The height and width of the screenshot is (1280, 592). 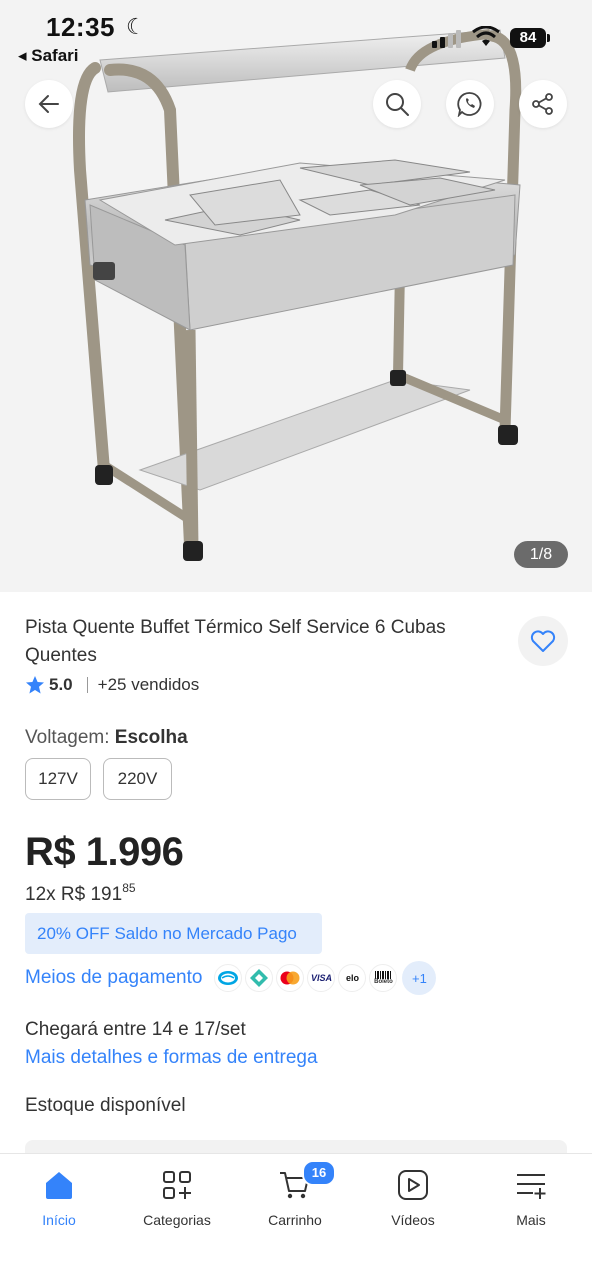 What do you see at coordinates (383, 982) in the screenshot?
I see `boleto-label: Boleto` at bounding box center [383, 982].